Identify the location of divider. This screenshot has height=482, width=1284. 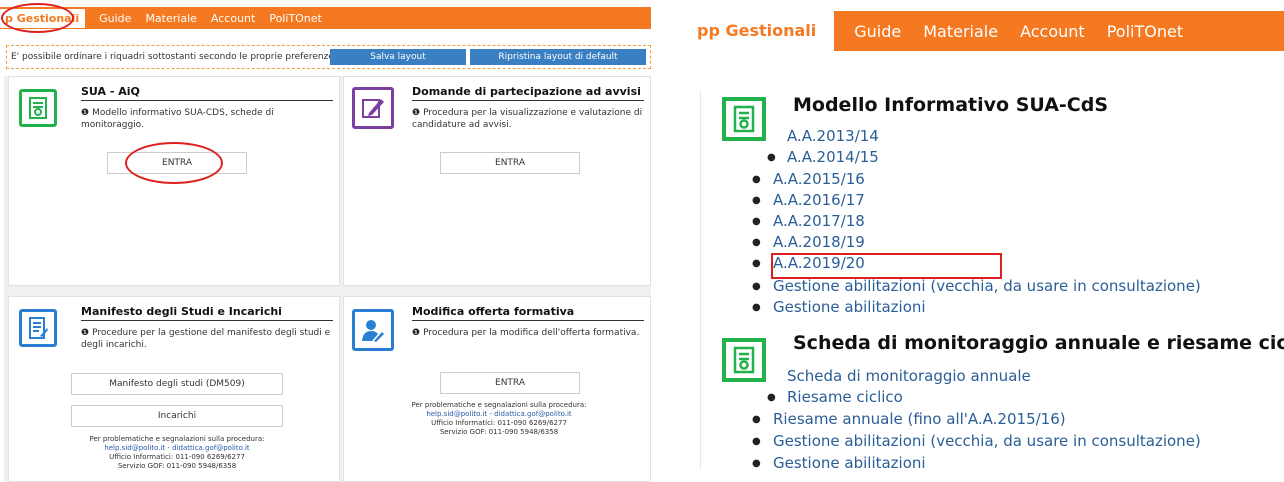
(700, 280).